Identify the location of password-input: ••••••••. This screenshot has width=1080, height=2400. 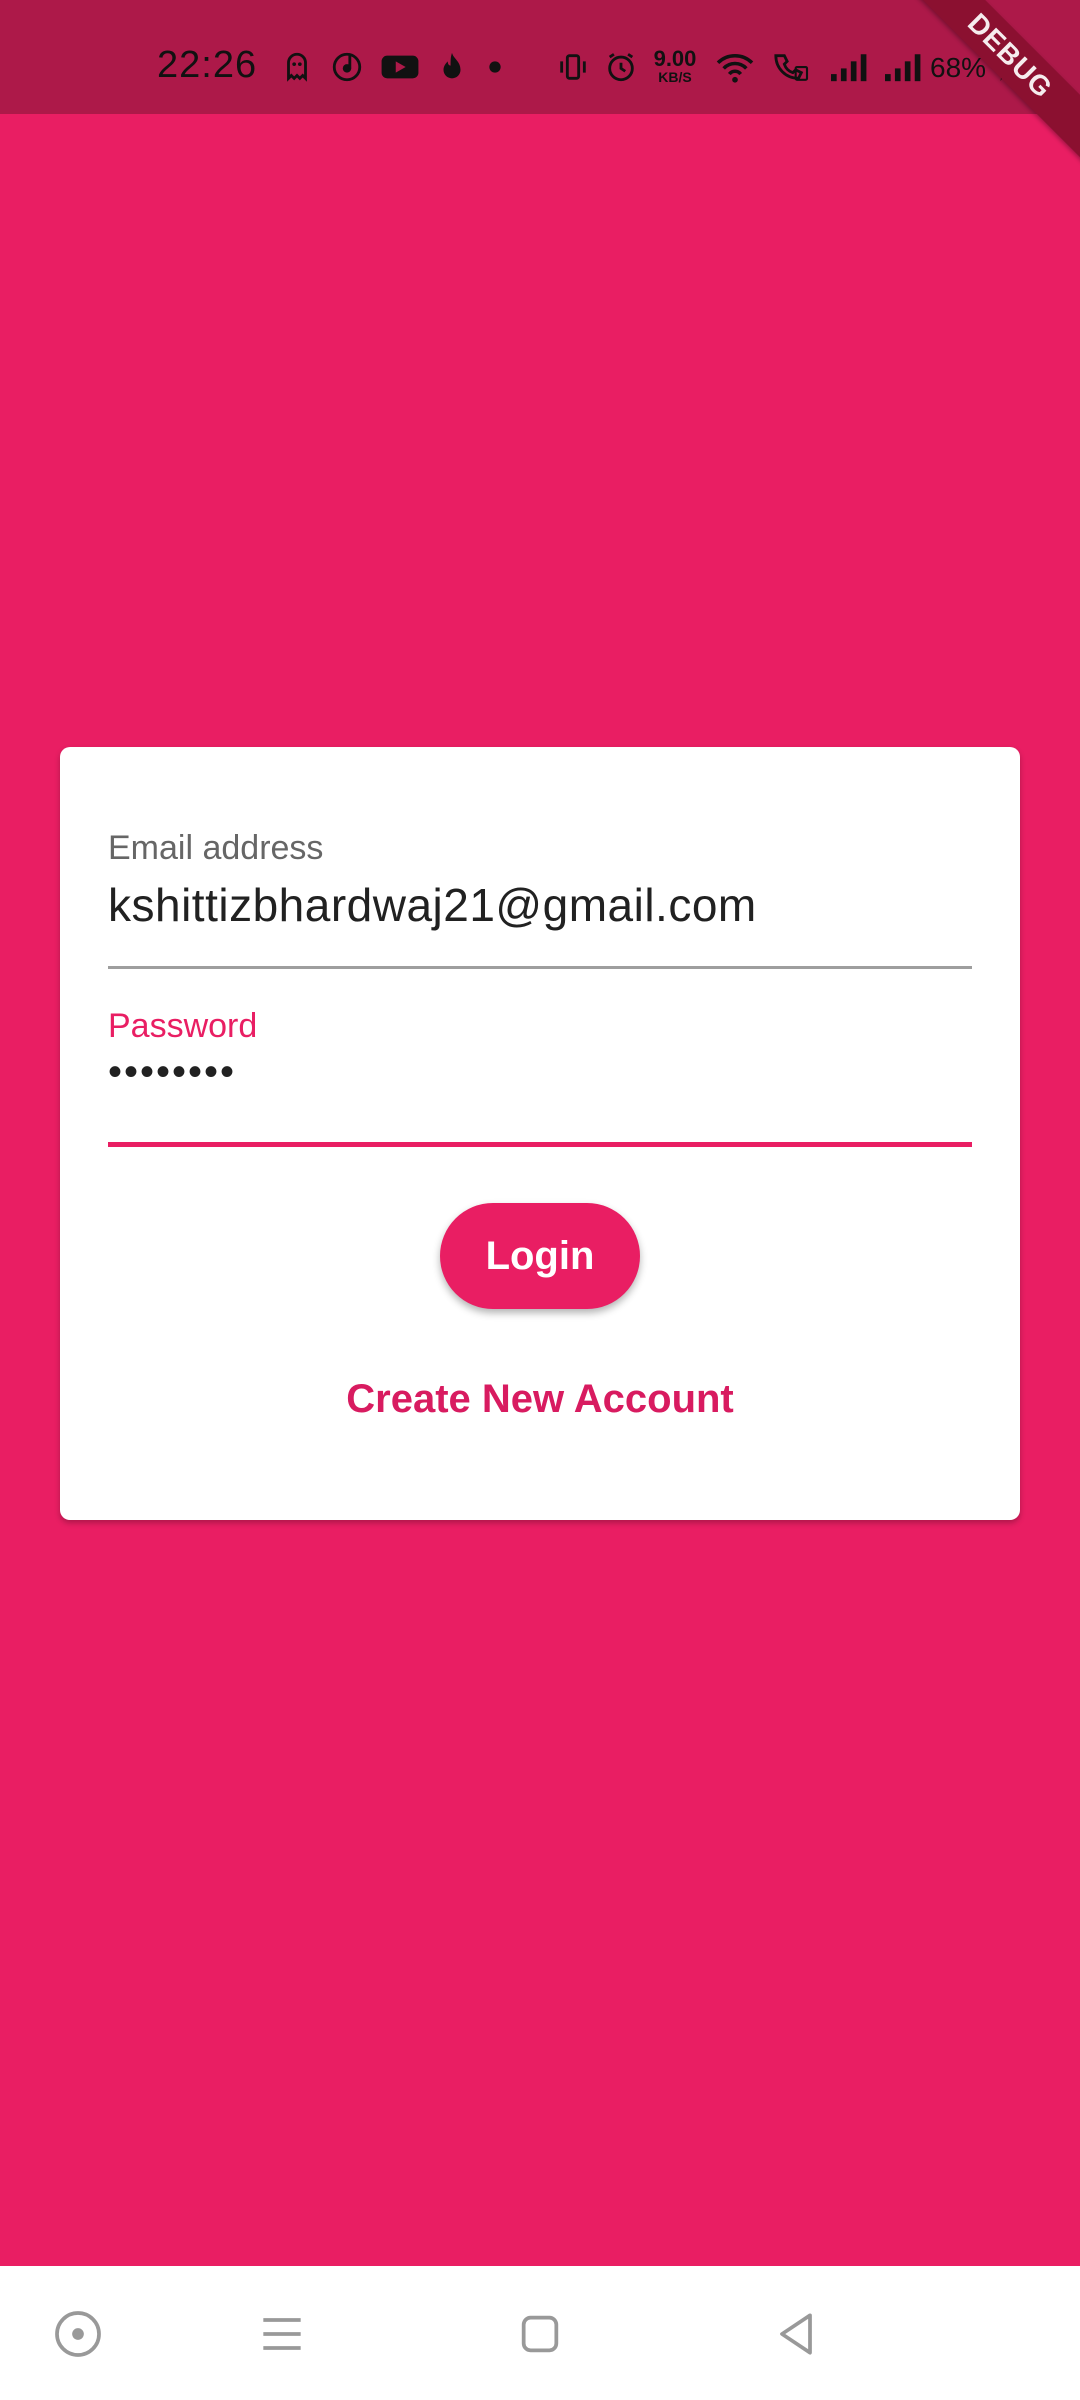
(540, 1072).